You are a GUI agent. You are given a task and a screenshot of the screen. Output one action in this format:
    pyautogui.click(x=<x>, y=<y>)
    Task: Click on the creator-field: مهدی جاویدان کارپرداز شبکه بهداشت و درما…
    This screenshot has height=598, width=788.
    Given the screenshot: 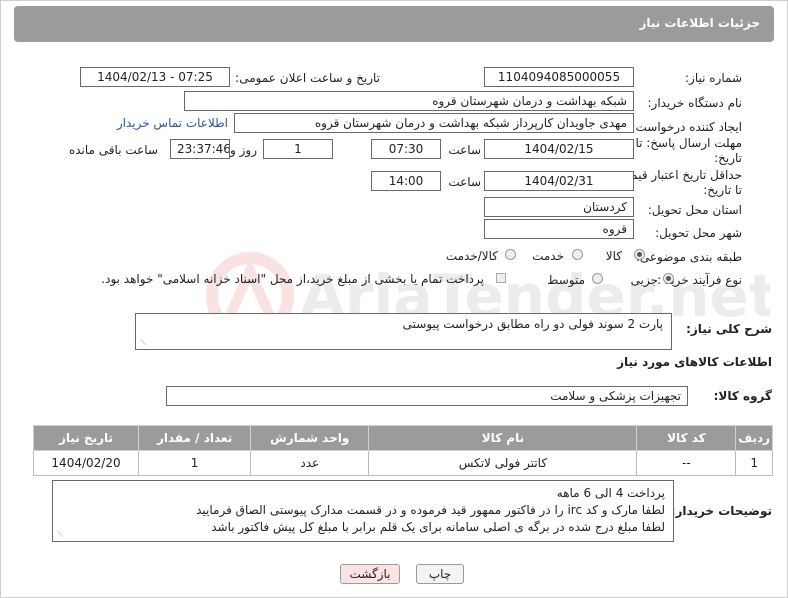 What is the action you would take?
    pyautogui.click(x=434, y=123)
    